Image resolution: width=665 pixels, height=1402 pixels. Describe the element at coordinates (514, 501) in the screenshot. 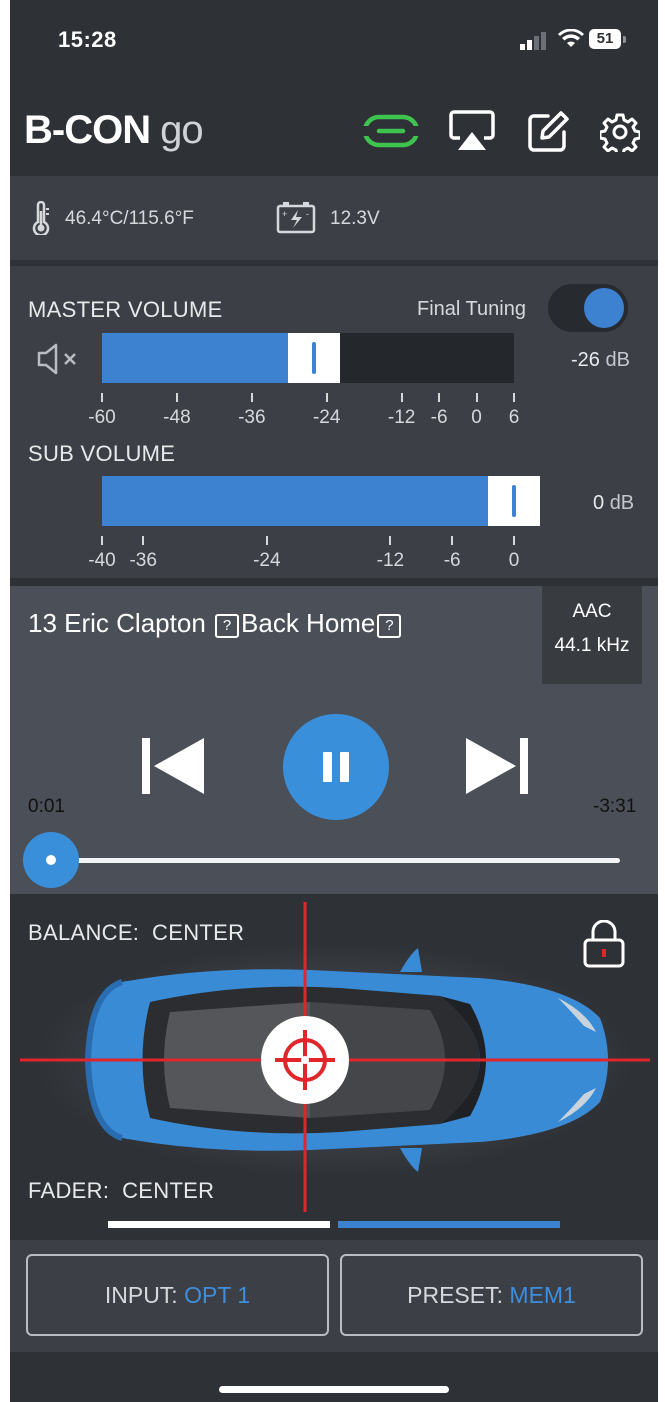

I see `sub-volume-thumb` at that location.